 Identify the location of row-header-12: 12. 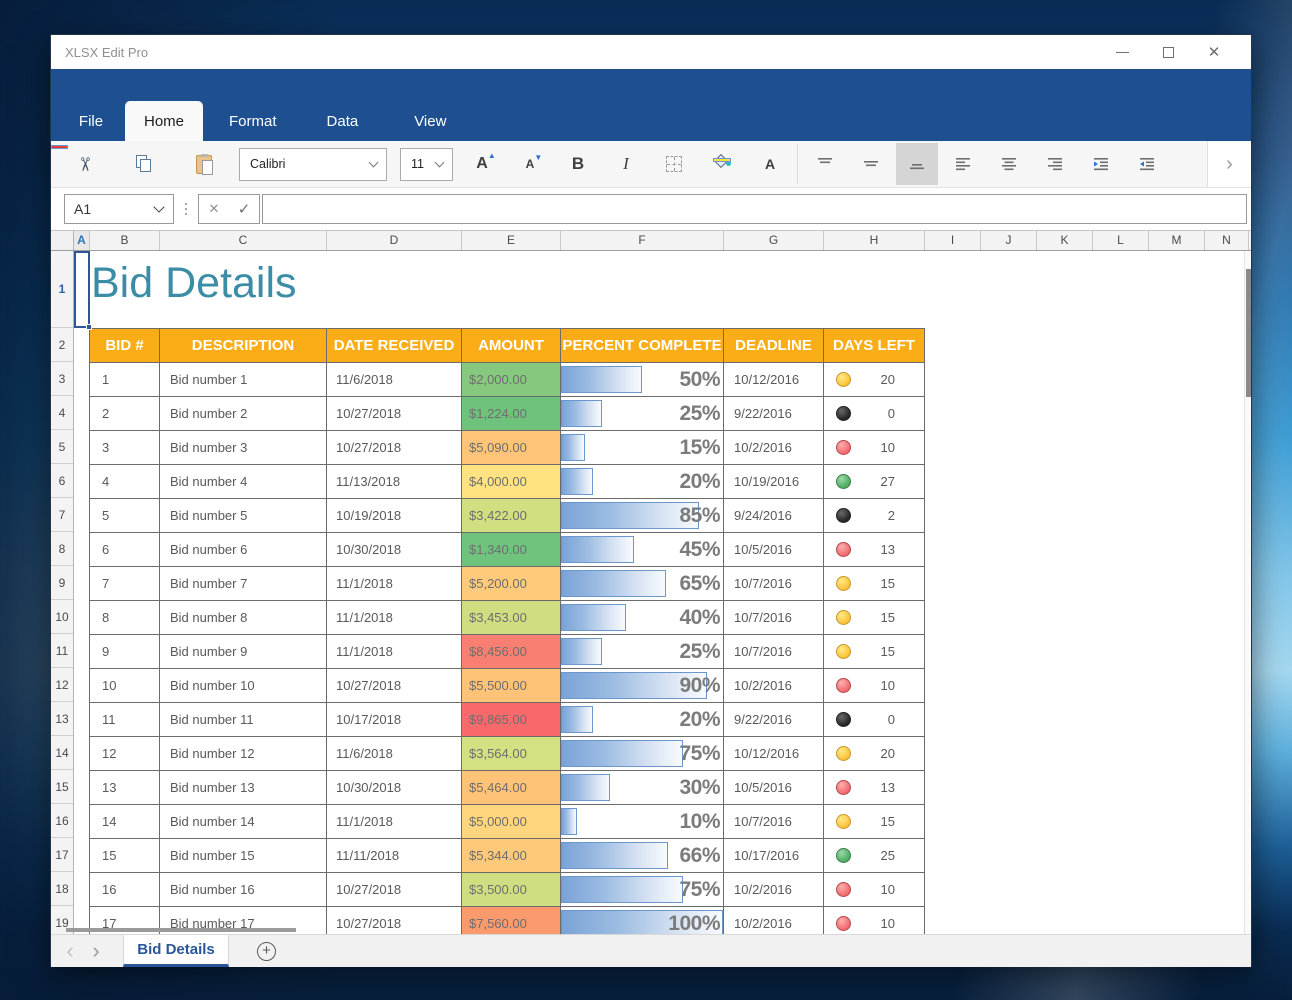
(62, 685).